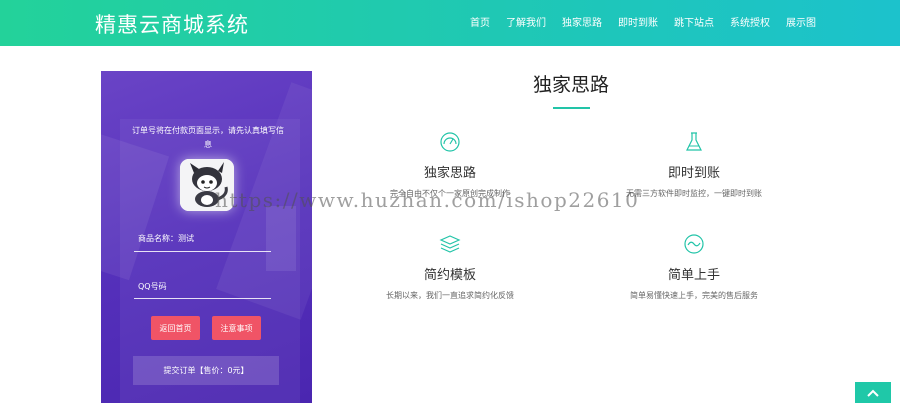 The image size is (900, 403). Describe the element at coordinates (694, 21) in the screenshot. I see `nav-item-subsite: 跳下站点` at that location.